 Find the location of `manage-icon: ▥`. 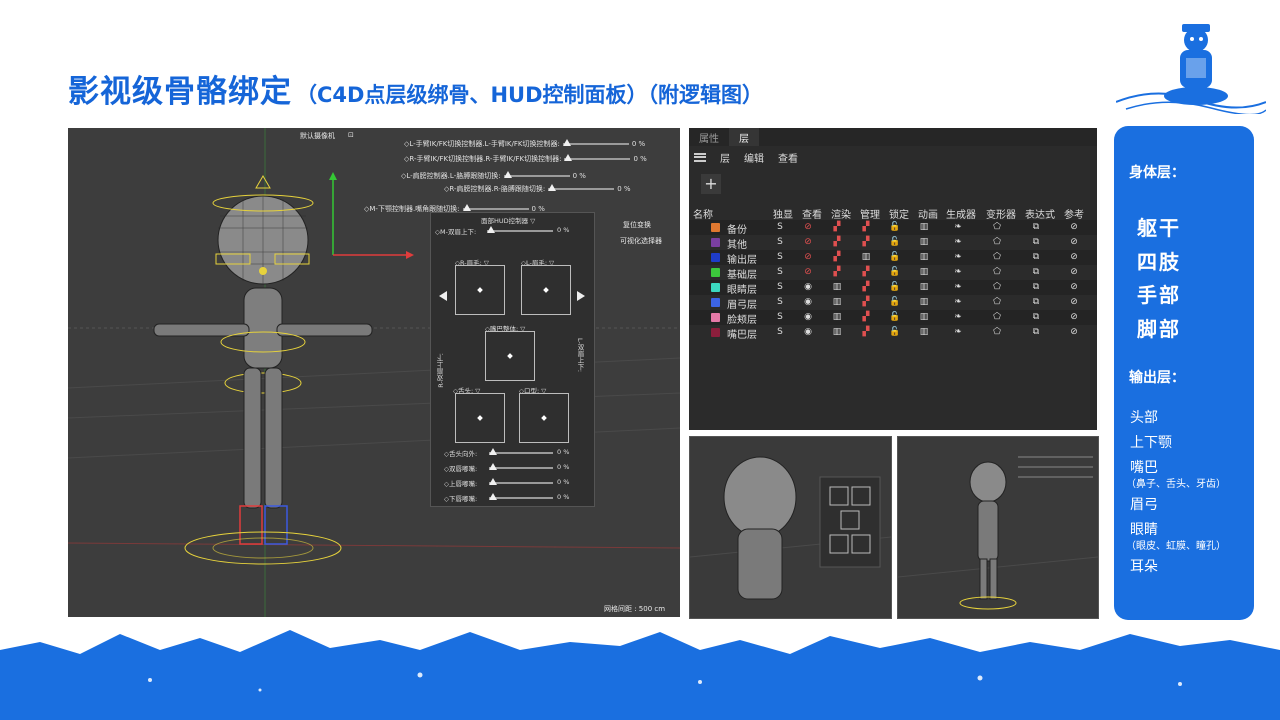

manage-icon: ▥ is located at coordinates (866, 257).